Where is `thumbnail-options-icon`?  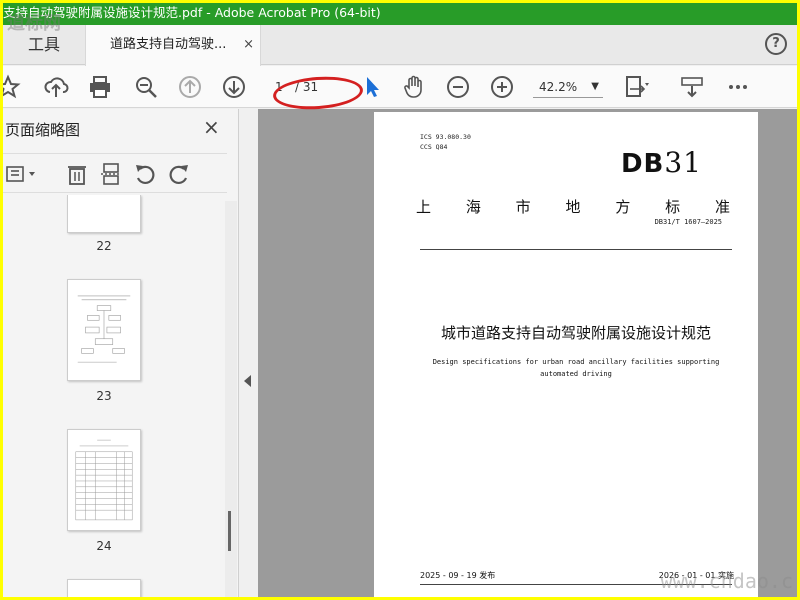 thumbnail-options-icon is located at coordinates (20, 174).